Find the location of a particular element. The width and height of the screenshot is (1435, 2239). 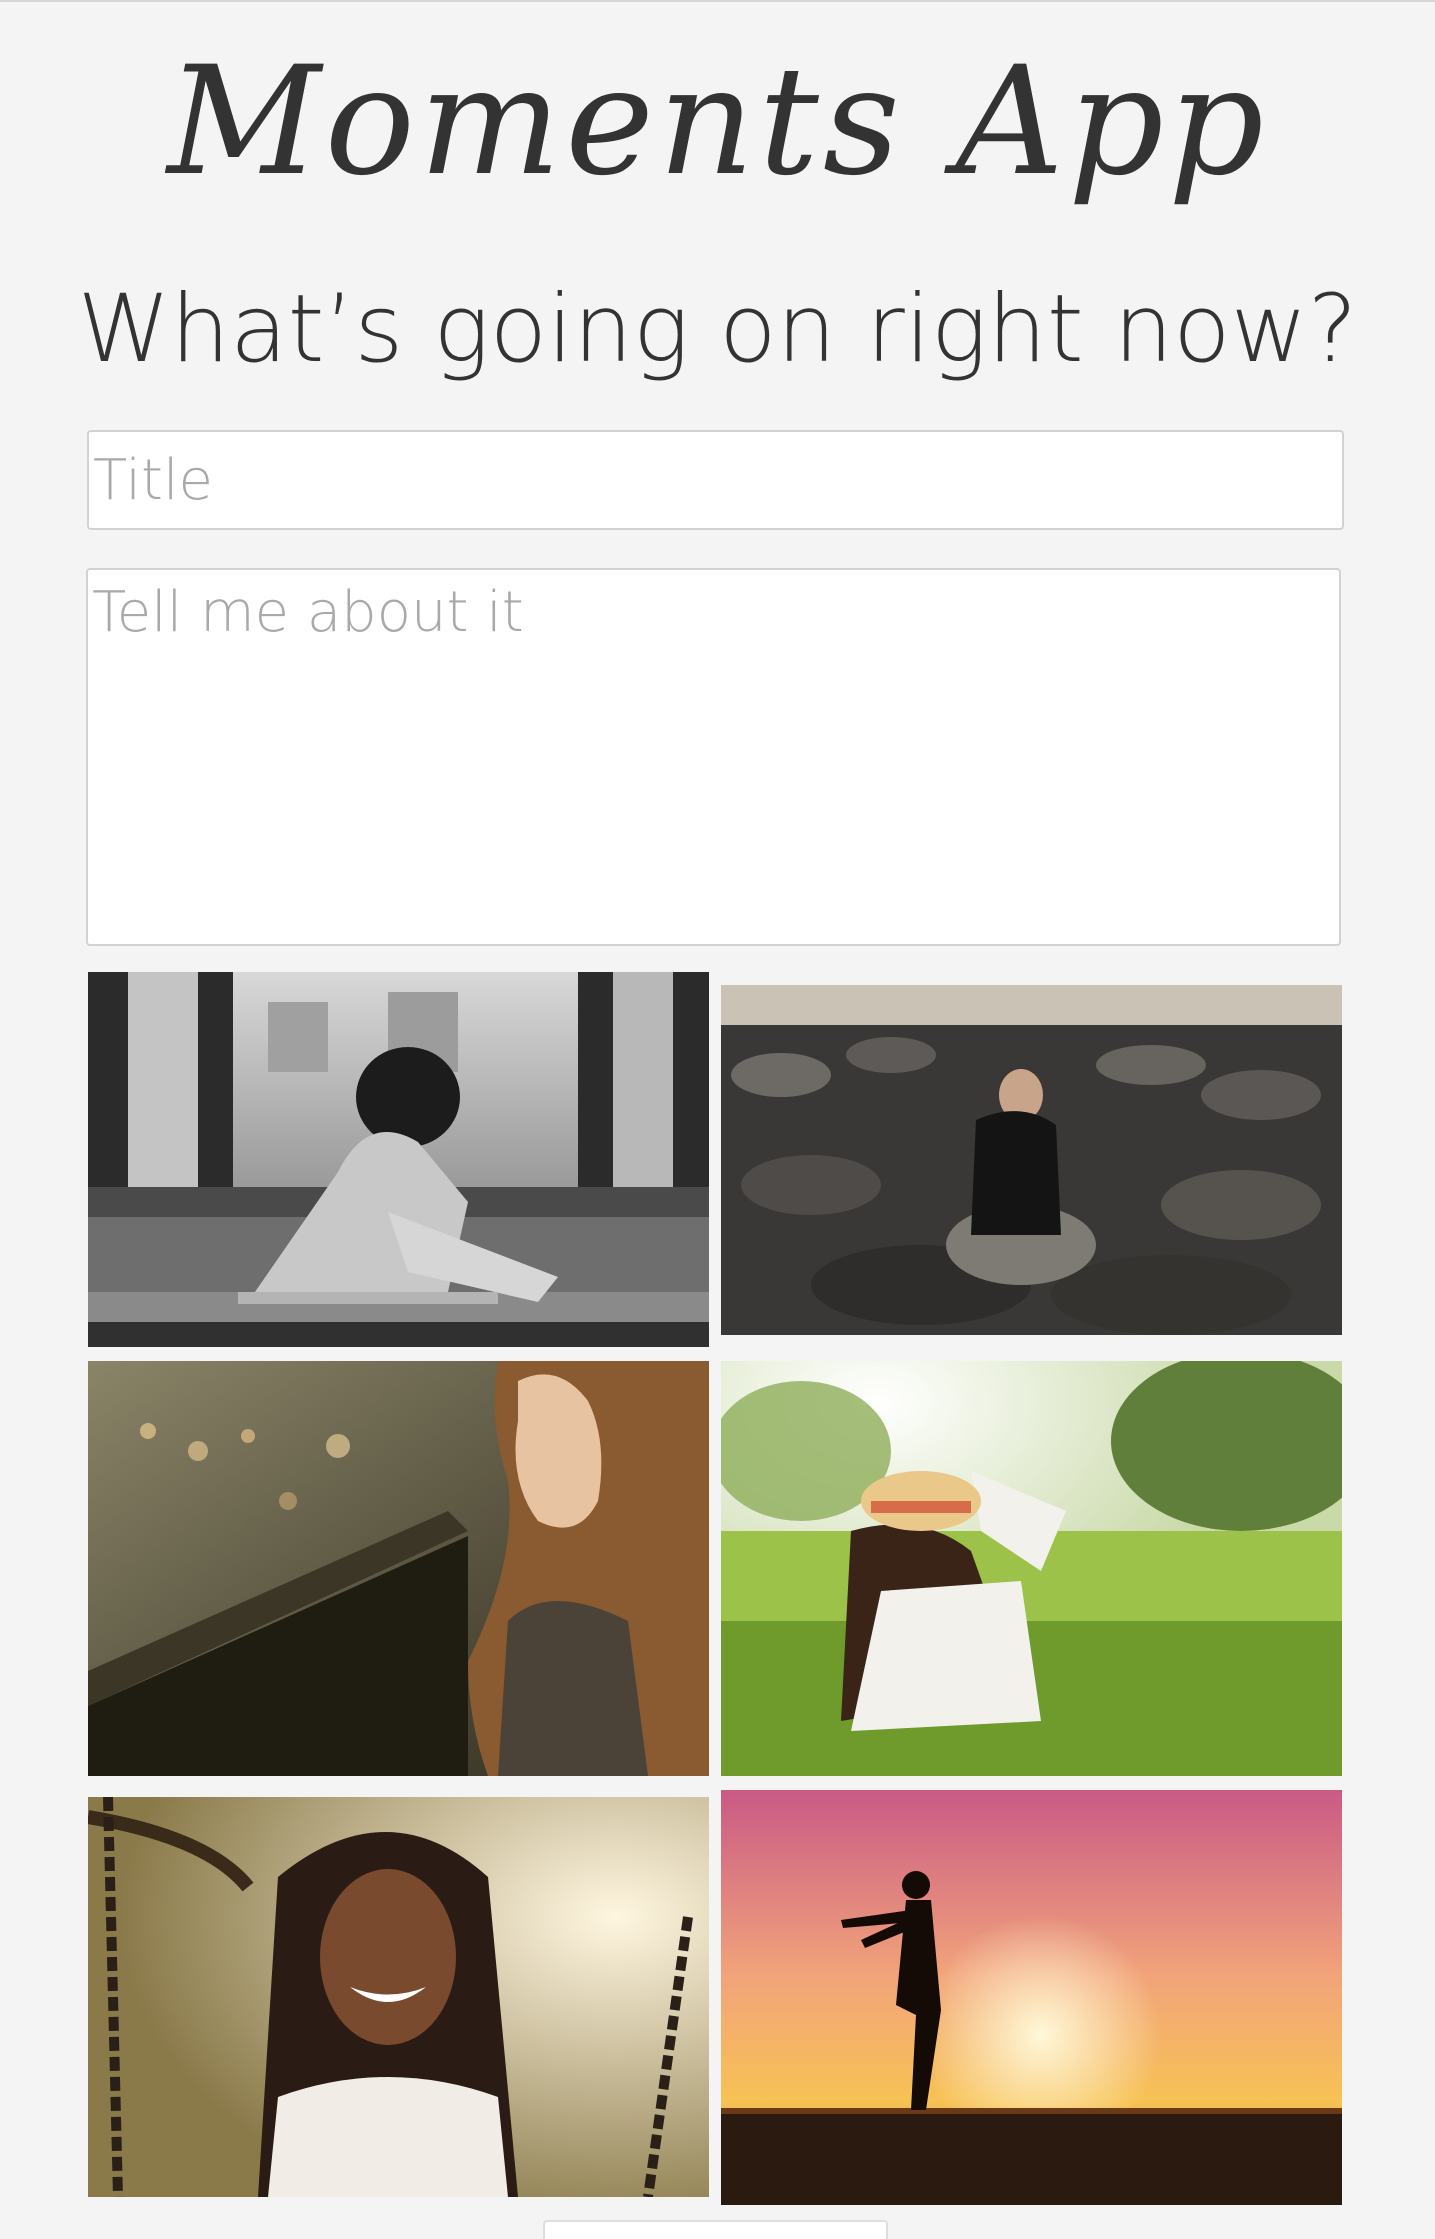

swing-woman-image is located at coordinates (398, 1997).